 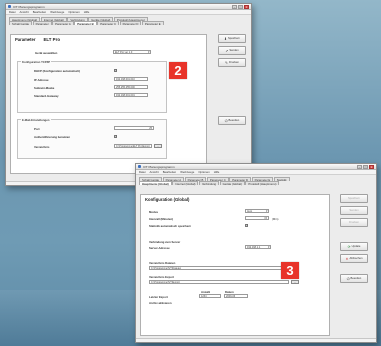 I want to click on server-address-label: Server-Adresse, so click(x=159, y=248).